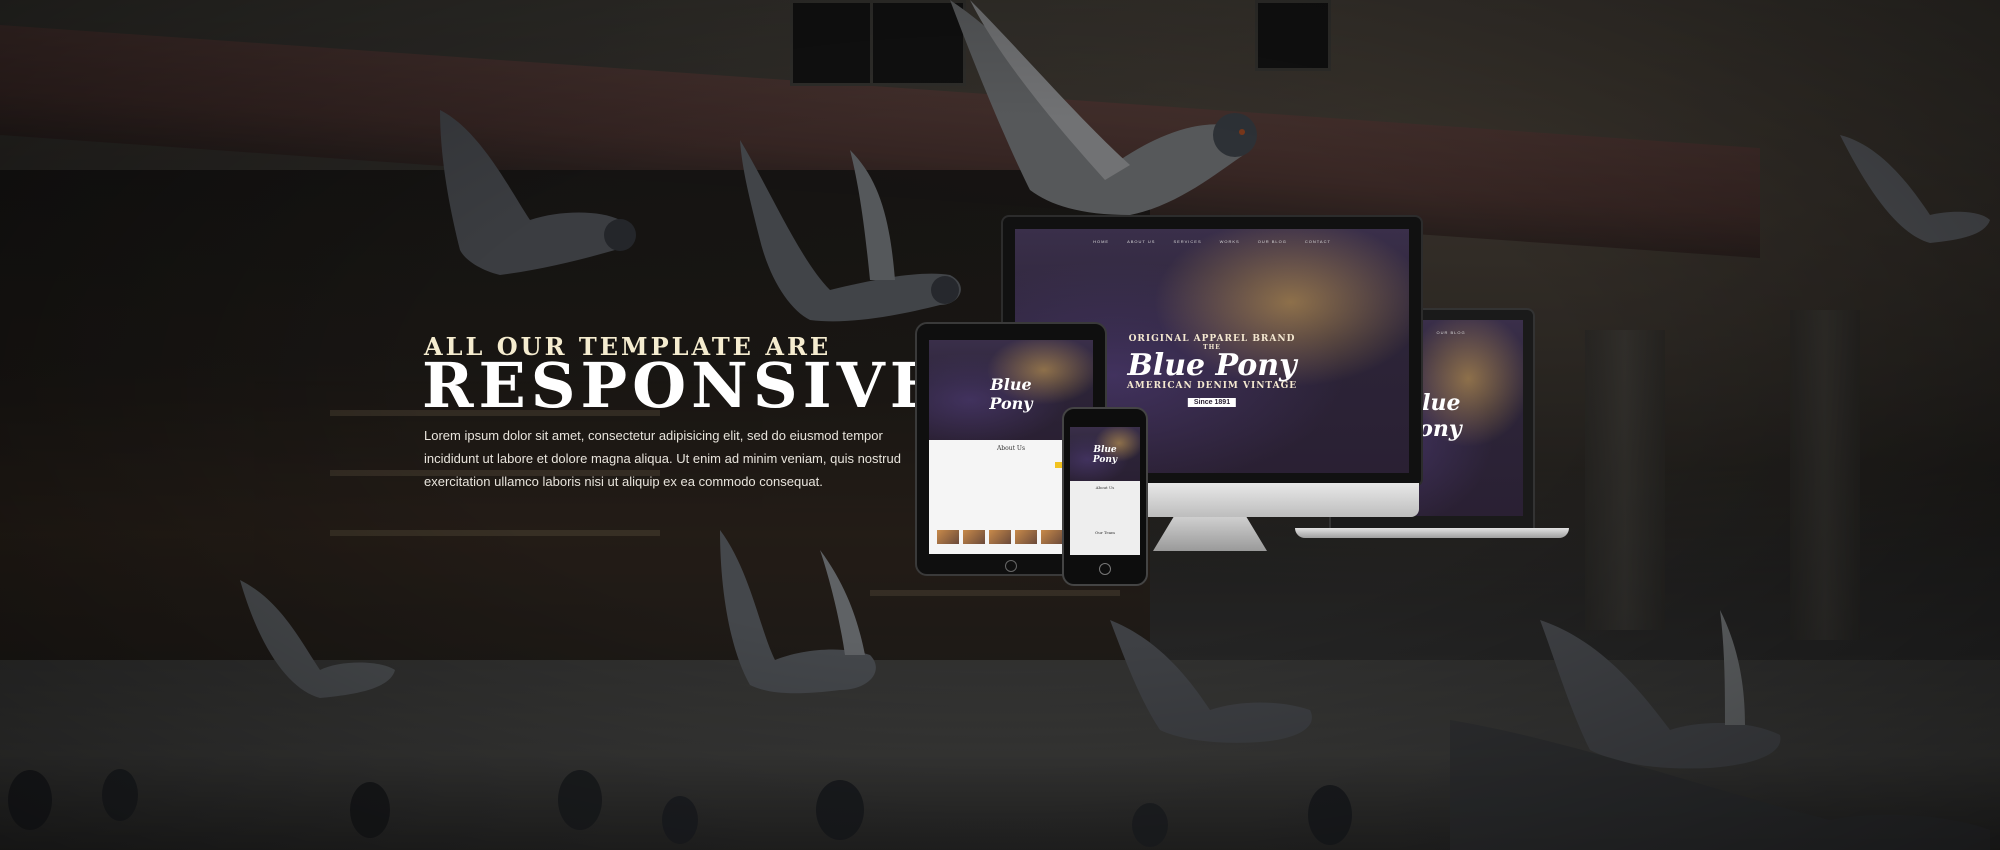 The height and width of the screenshot is (850, 2000). Describe the element at coordinates (1105, 487) in the screenshot. I see `about-heading: About Us` at that location.